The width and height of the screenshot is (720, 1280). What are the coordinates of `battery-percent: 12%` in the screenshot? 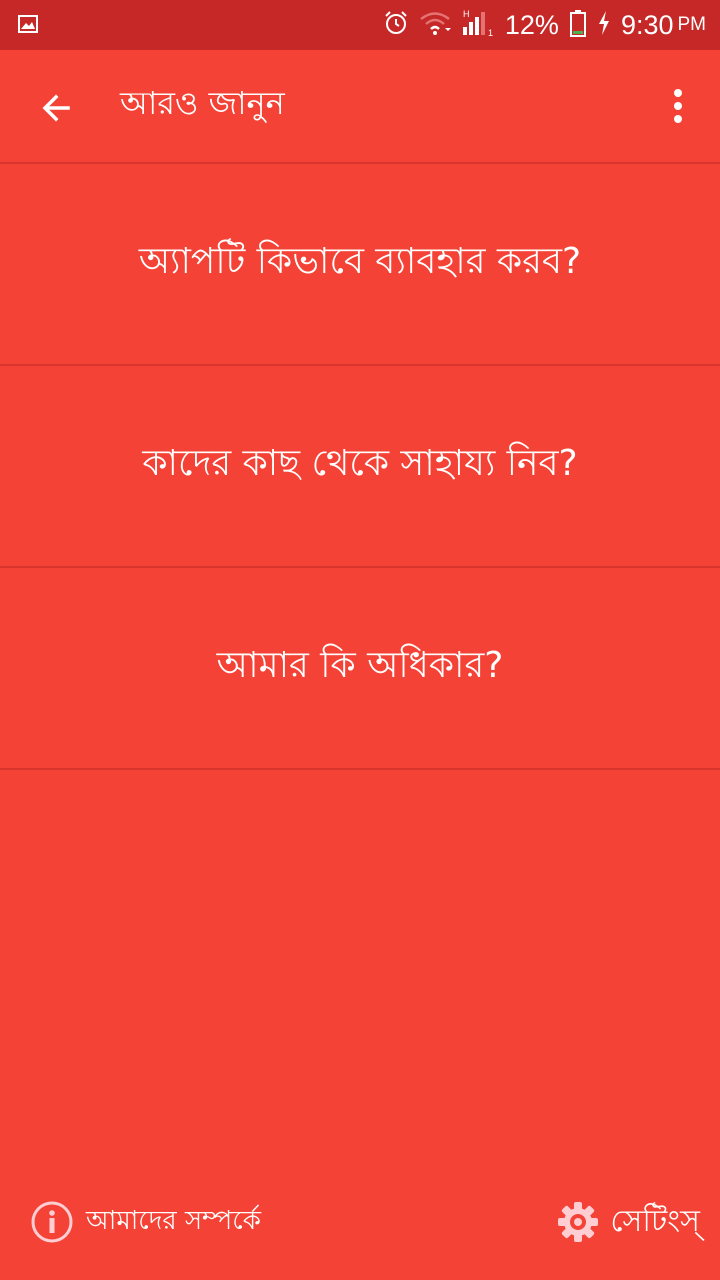 It's located at (531, 24).